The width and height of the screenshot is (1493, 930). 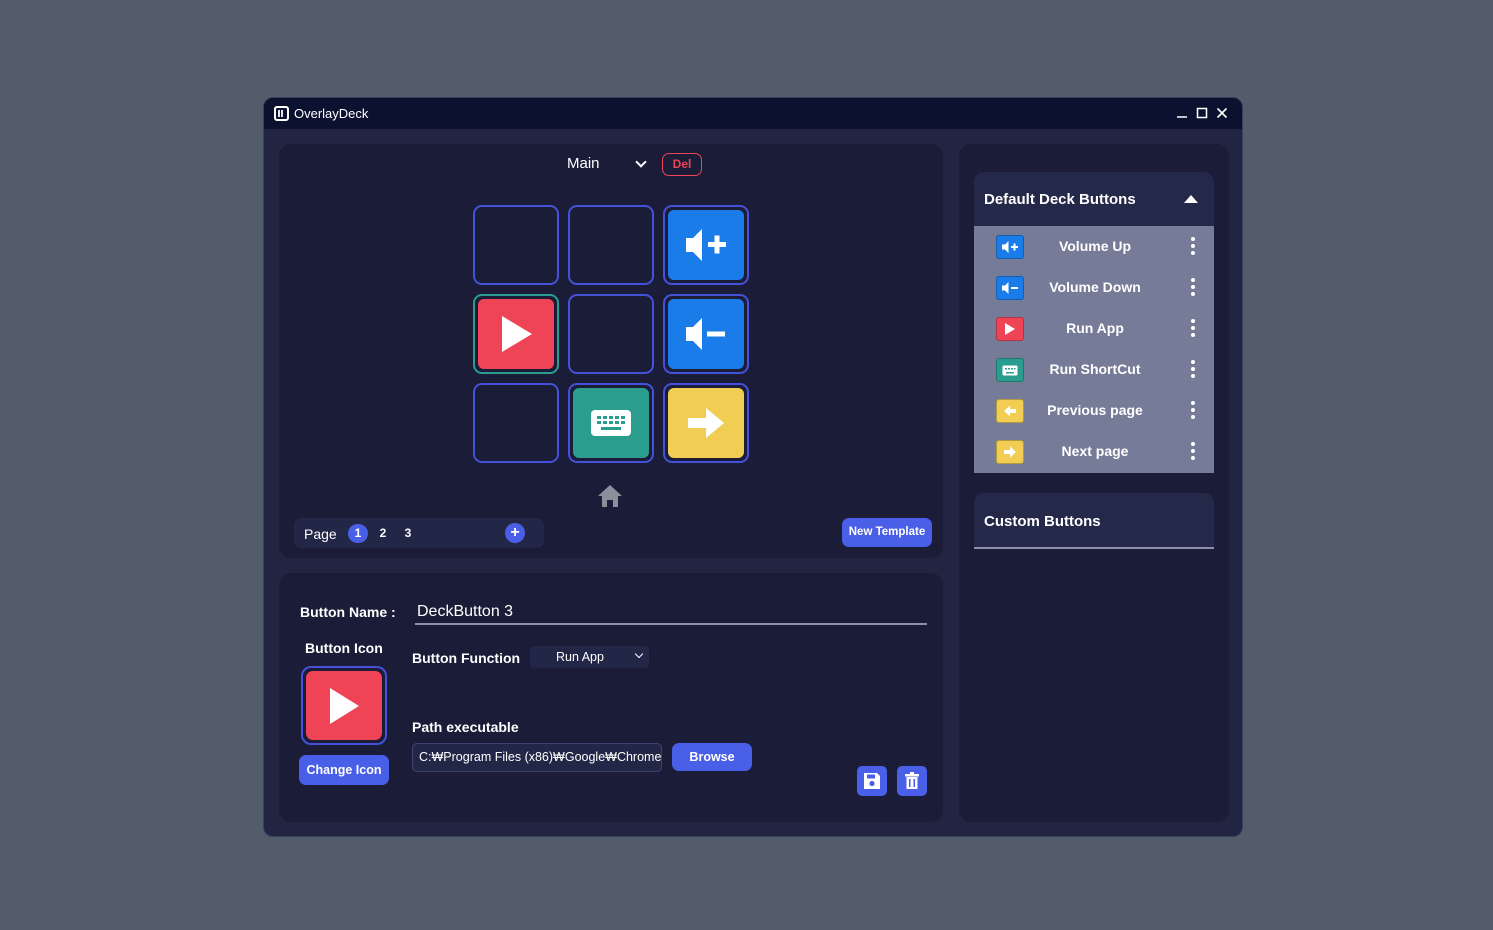 I want to click on list-item-previous-page: Previous page, so click(x=1094, y=410).